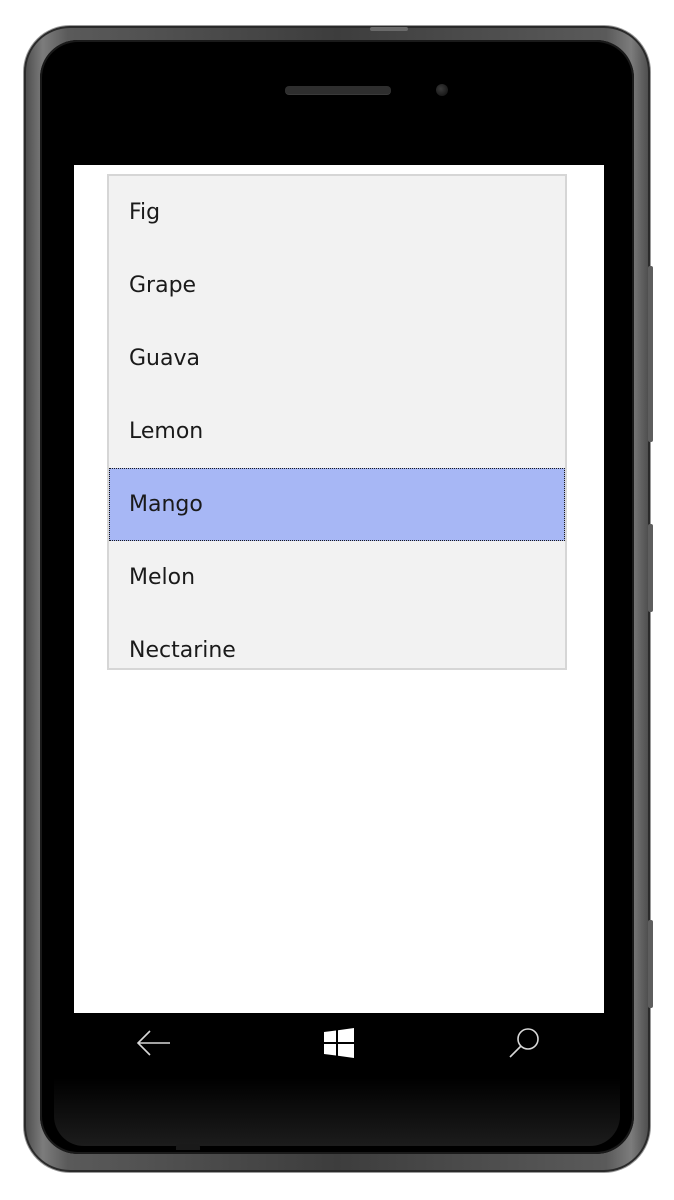 Image resolution: width=674 pixels, height=1200 pixels. Describe the element at coordinates (337, 641) in the screenshot. I see `list-item: Nectarine` at that location.